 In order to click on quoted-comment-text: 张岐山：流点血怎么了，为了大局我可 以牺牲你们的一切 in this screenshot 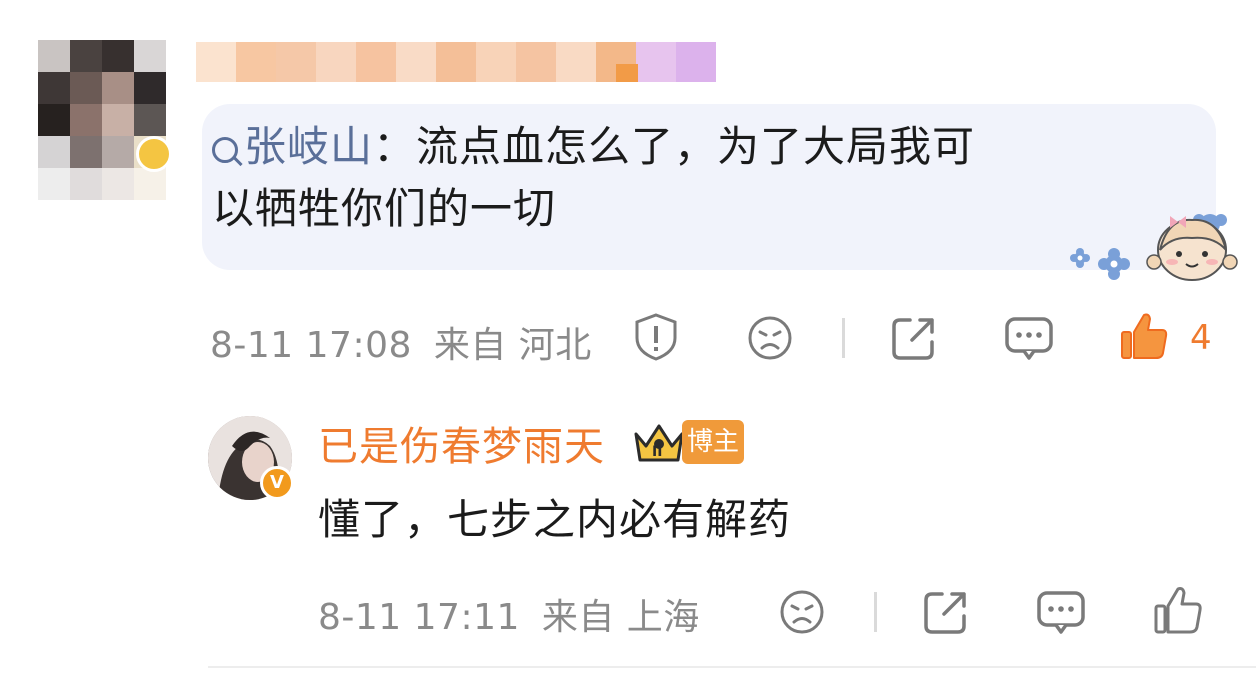, I will do `click(692, 178)`.